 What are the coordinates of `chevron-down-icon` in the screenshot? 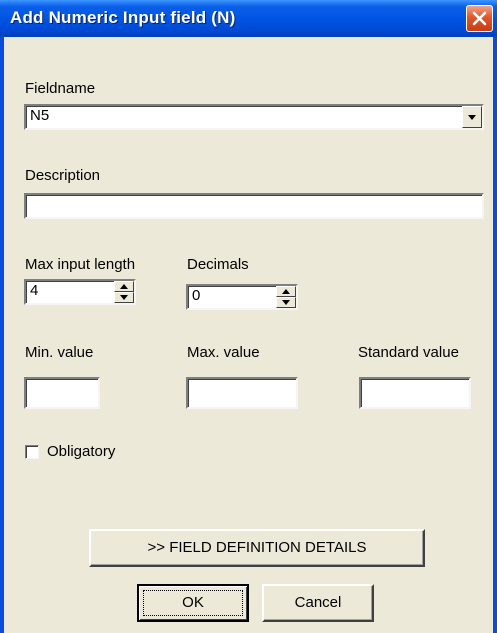 It's located at (472, 117).